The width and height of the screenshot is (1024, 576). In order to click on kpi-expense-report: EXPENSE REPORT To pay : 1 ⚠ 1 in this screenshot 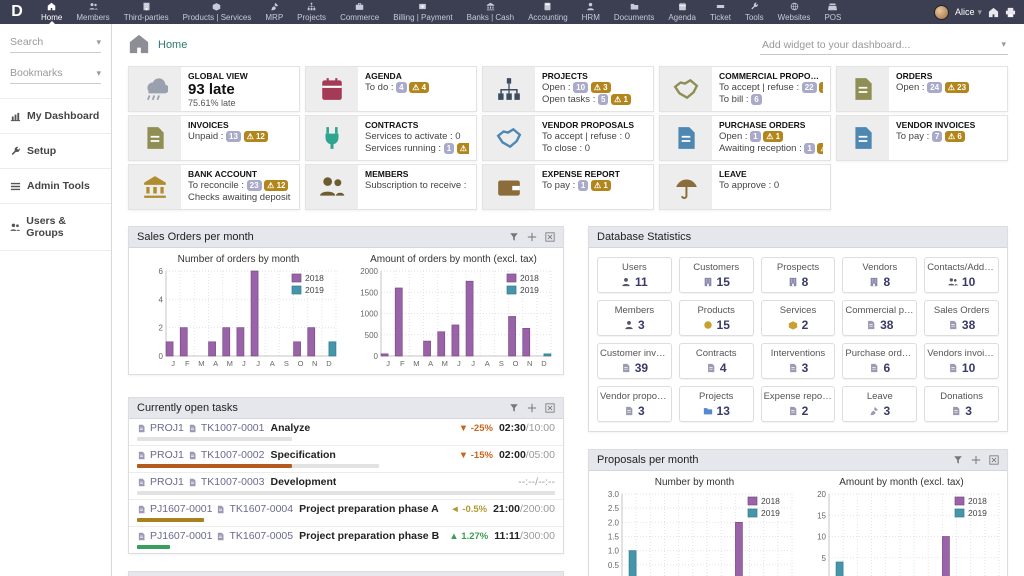, I will do `click(568, 187)`.